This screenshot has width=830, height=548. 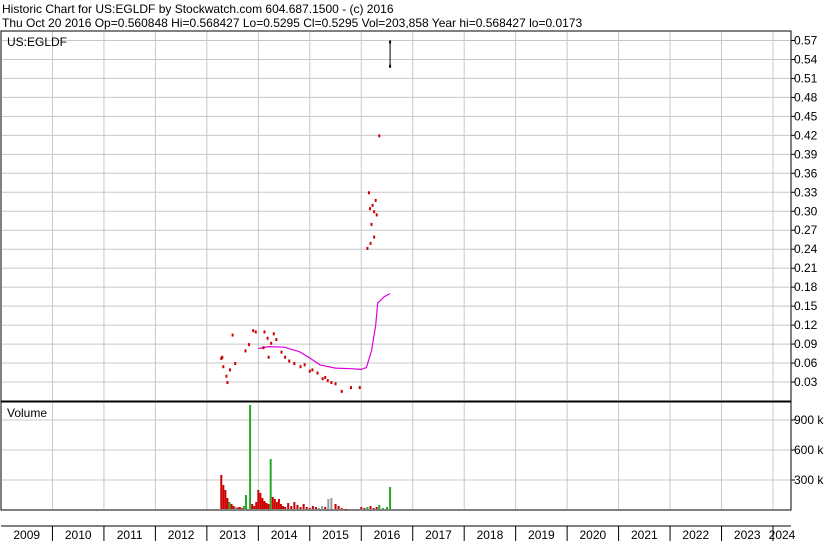 What do you see at coordinates (806, 249) in the screenshot?
I see `price-y-tick-label: 0.24` at bounding box center [806, 249].